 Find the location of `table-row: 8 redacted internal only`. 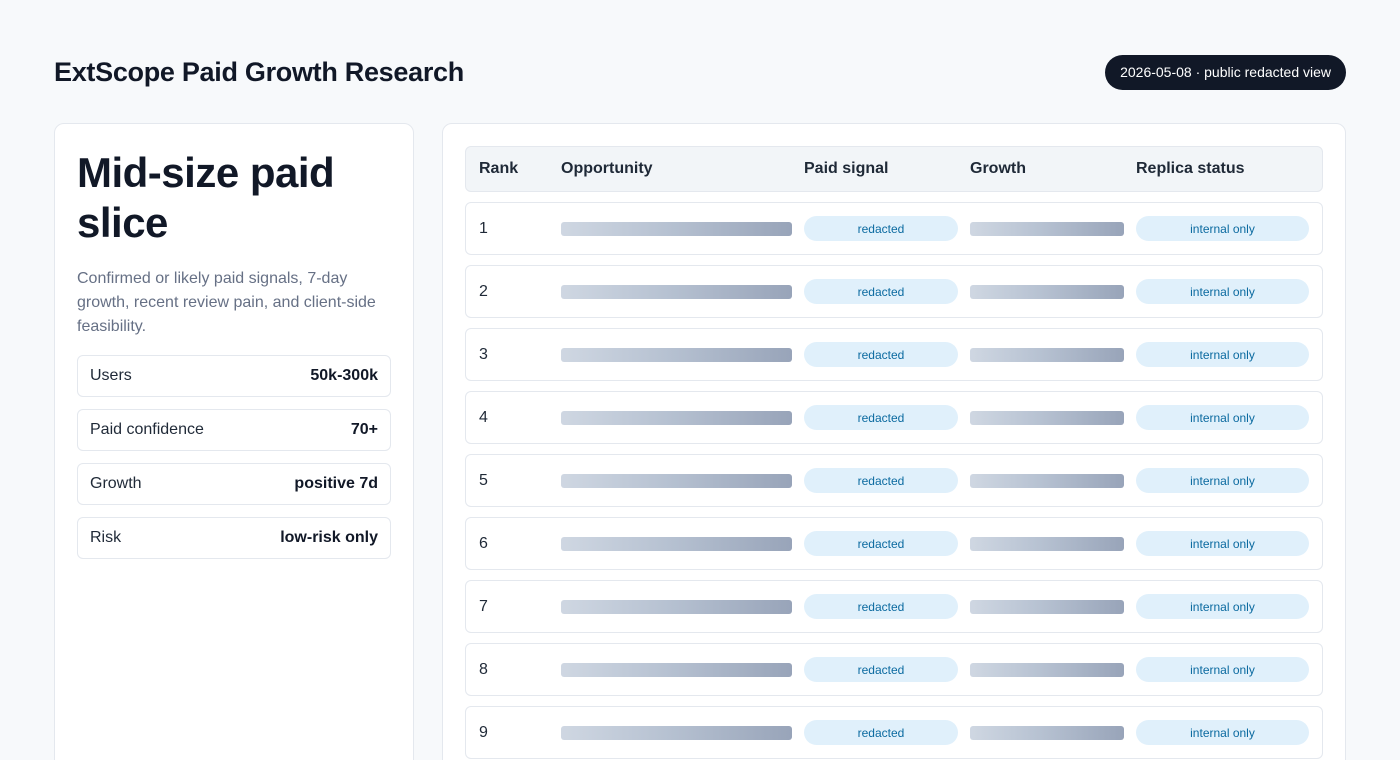

table-row: 8 redacted internal only is located at coordinates (894, 669).